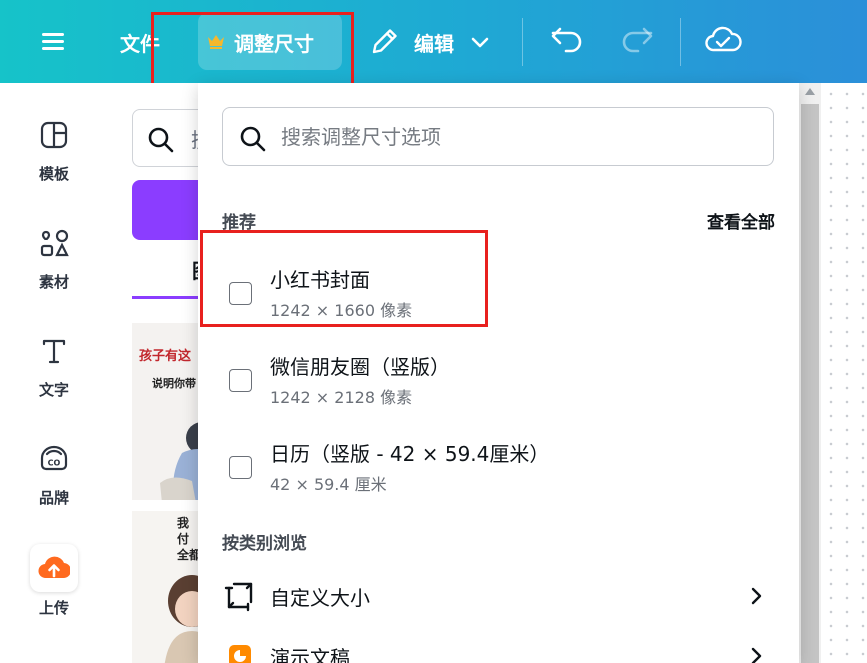  I want to click on panel-tab-underline, so click(170, 297).